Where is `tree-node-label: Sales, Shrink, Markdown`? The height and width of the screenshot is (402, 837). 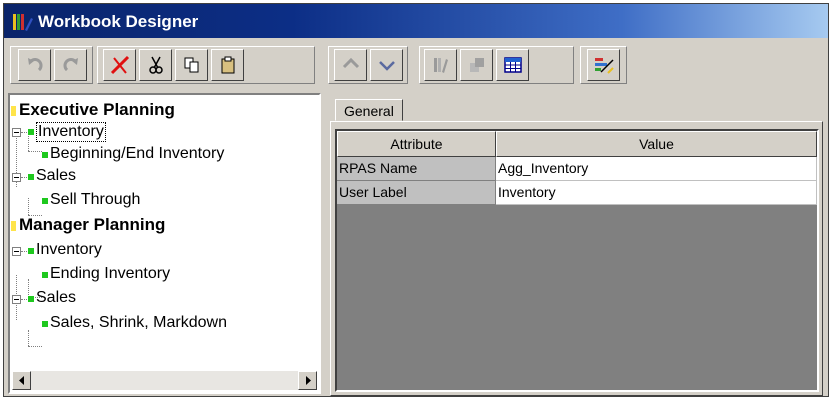 tree-node-label: Sales, Shrink, Markdown is located at coordinates (138, 322).